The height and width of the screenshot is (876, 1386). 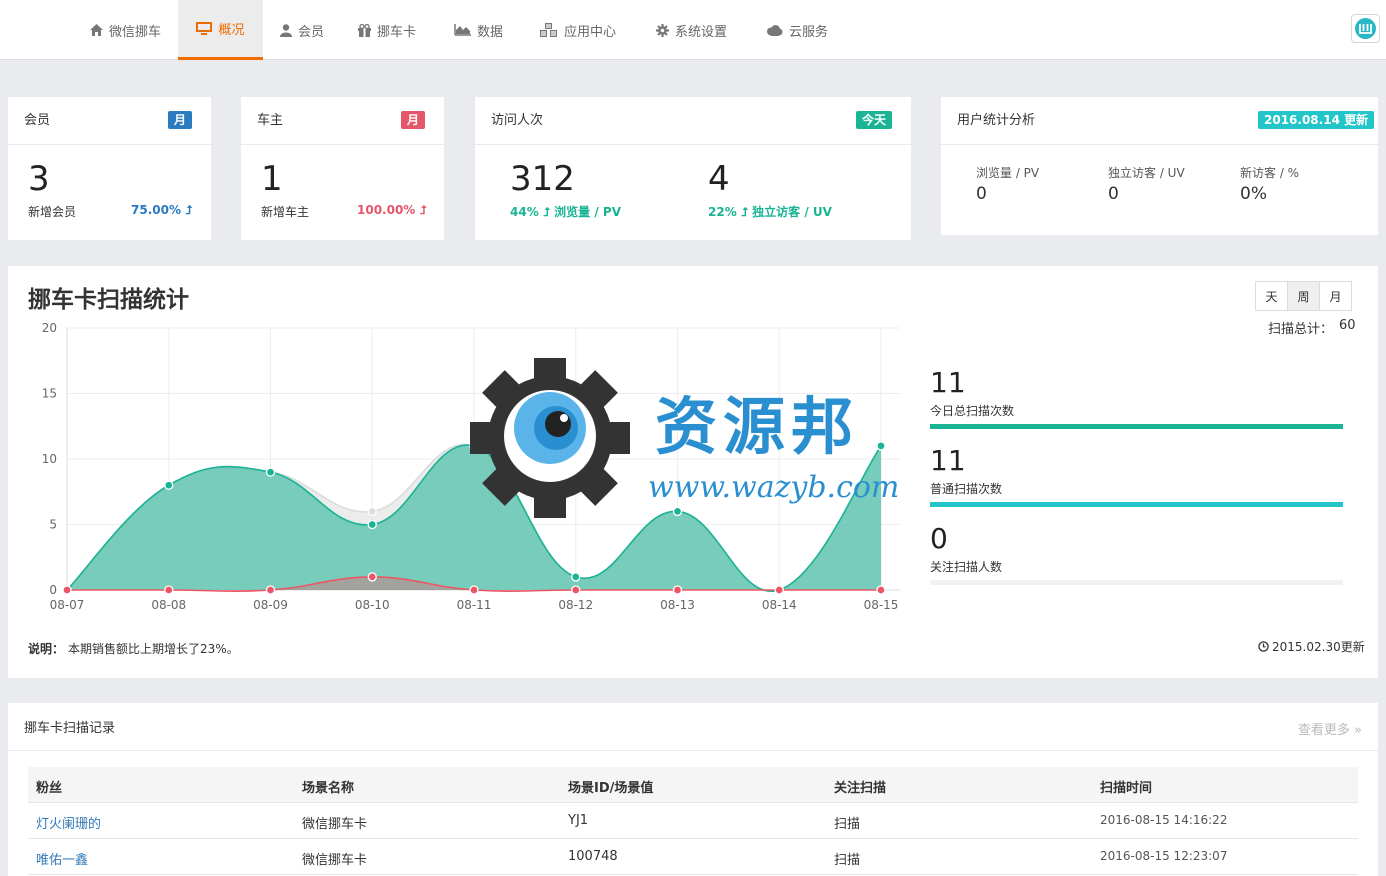 What do you see at coordinates (1263, 646) in the screenshot?
I see `clock-icon` at bounding box center [1263, 646].